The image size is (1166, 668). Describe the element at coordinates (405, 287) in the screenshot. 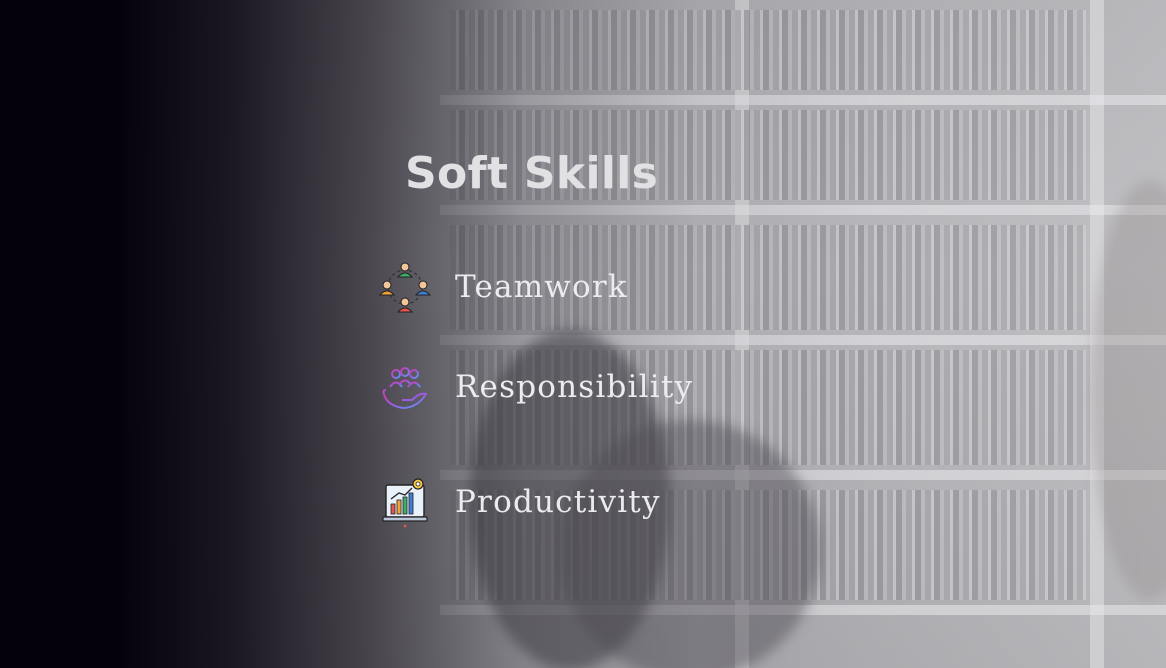

I see `teamwork-network-icon` at that location.